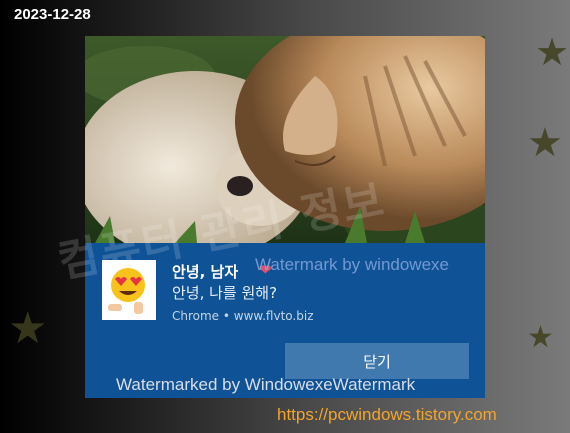 This screenshot has height=433, width=570. Describe the element at coordinates (126, 291) in the screenshot. I see `heart-eyes-emoji-icon` at that location.